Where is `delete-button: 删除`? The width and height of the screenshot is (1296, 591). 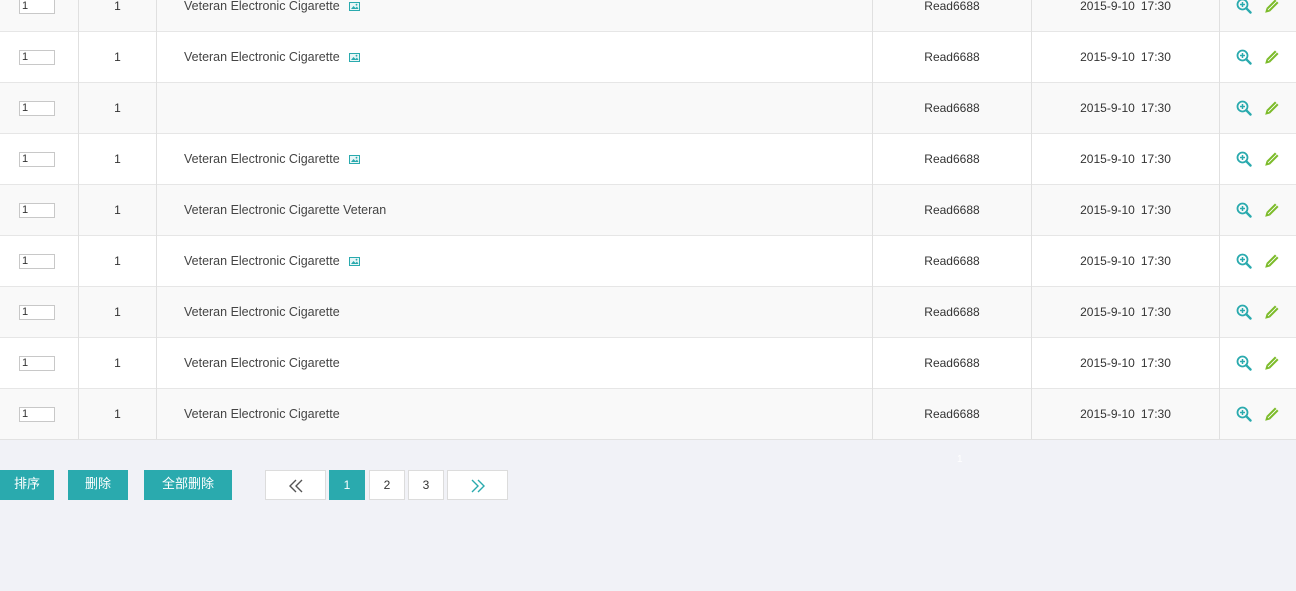 delete-button: 删除 is located at coordinates (98, 485).